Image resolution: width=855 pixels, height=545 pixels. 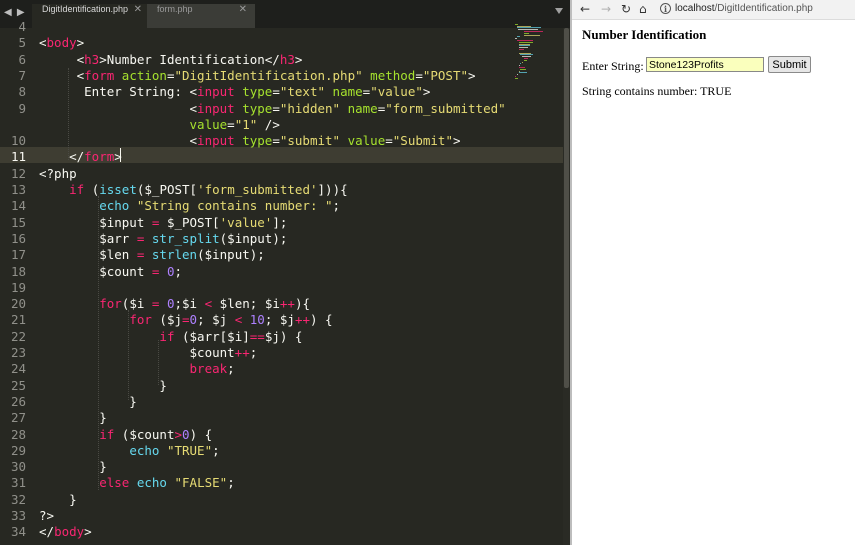 What do you see at coordinates (789, 64) in the screenshot?
I see `submit-button: Submit` at bounding box center [789, 64].